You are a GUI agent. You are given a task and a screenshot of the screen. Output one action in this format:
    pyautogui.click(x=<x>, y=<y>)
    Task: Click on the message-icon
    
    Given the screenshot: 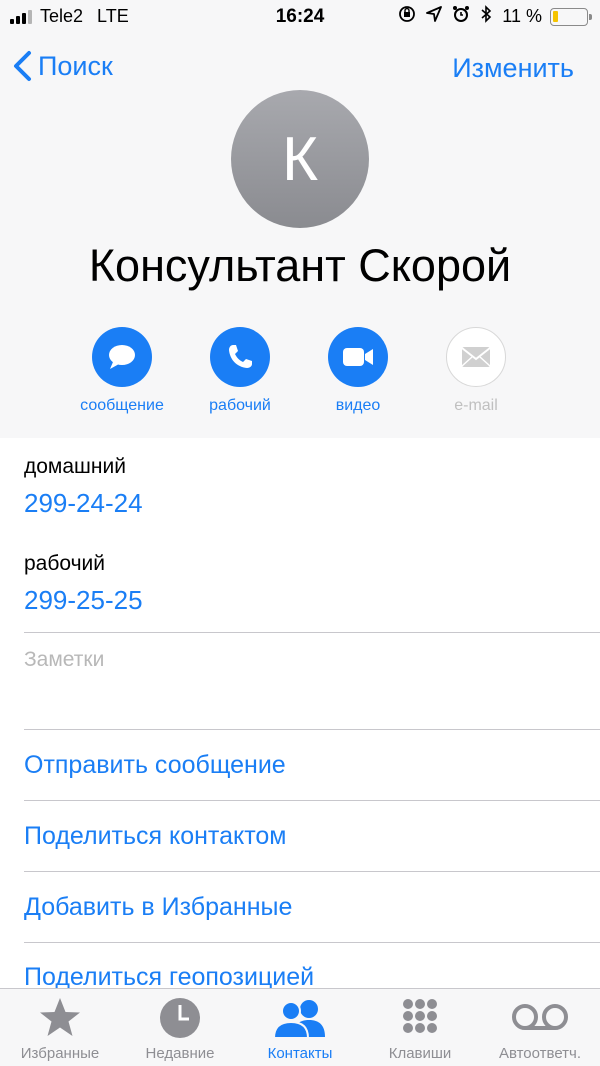 What is the action you would take?
    pyautogui.click(x=122, y=357)
    